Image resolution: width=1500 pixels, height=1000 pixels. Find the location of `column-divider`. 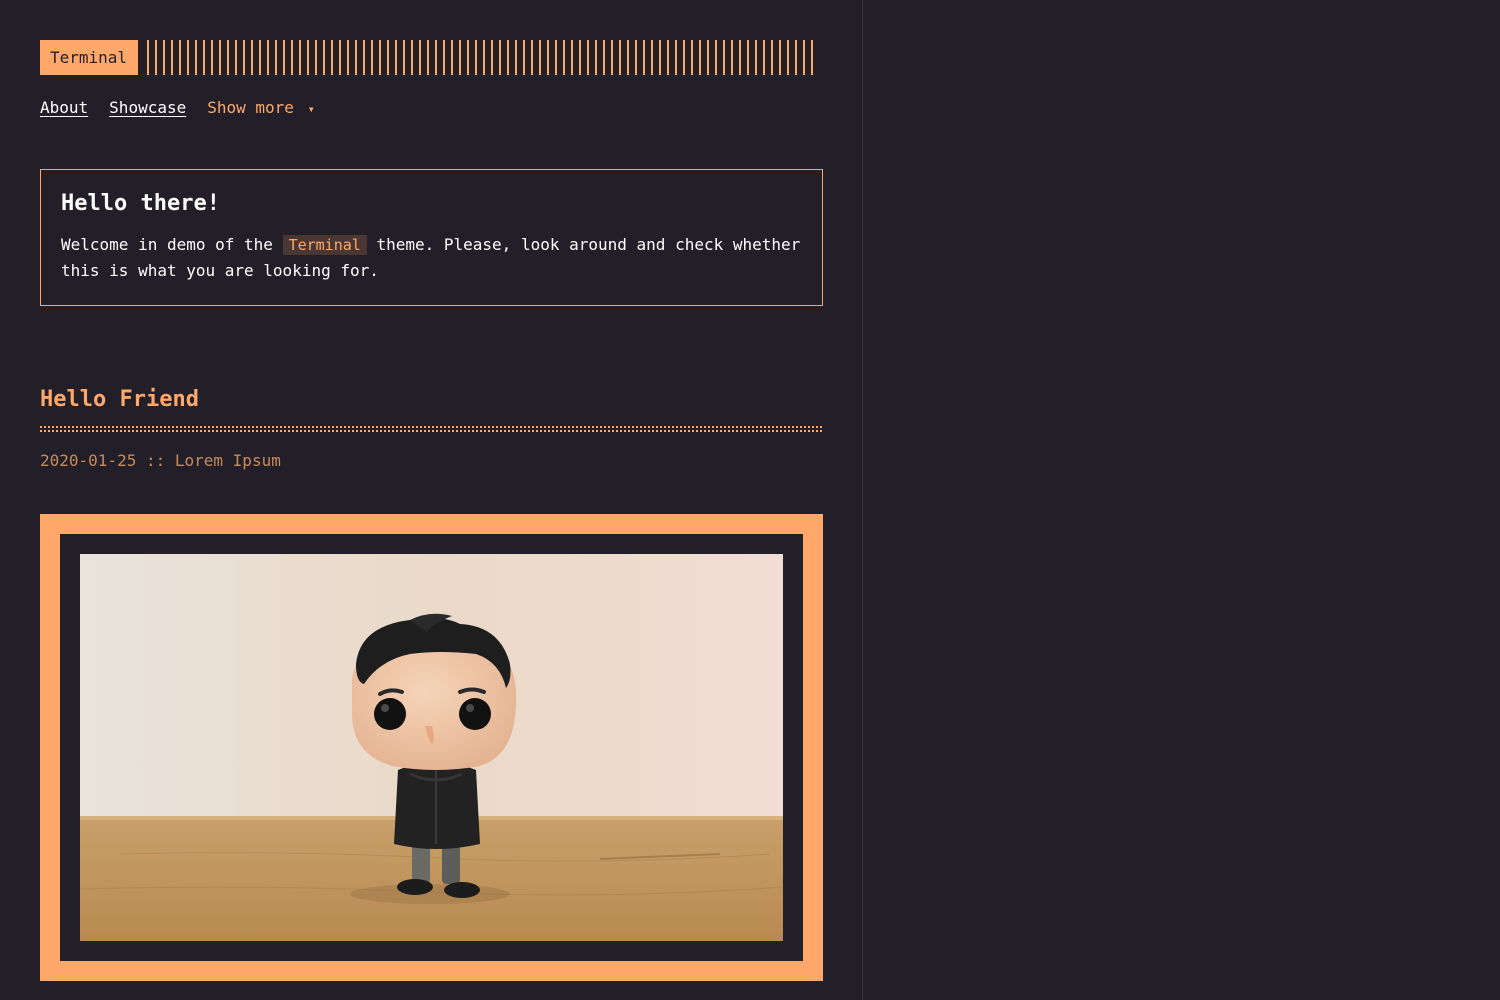

column-divider is located at coordinates (862, 500).